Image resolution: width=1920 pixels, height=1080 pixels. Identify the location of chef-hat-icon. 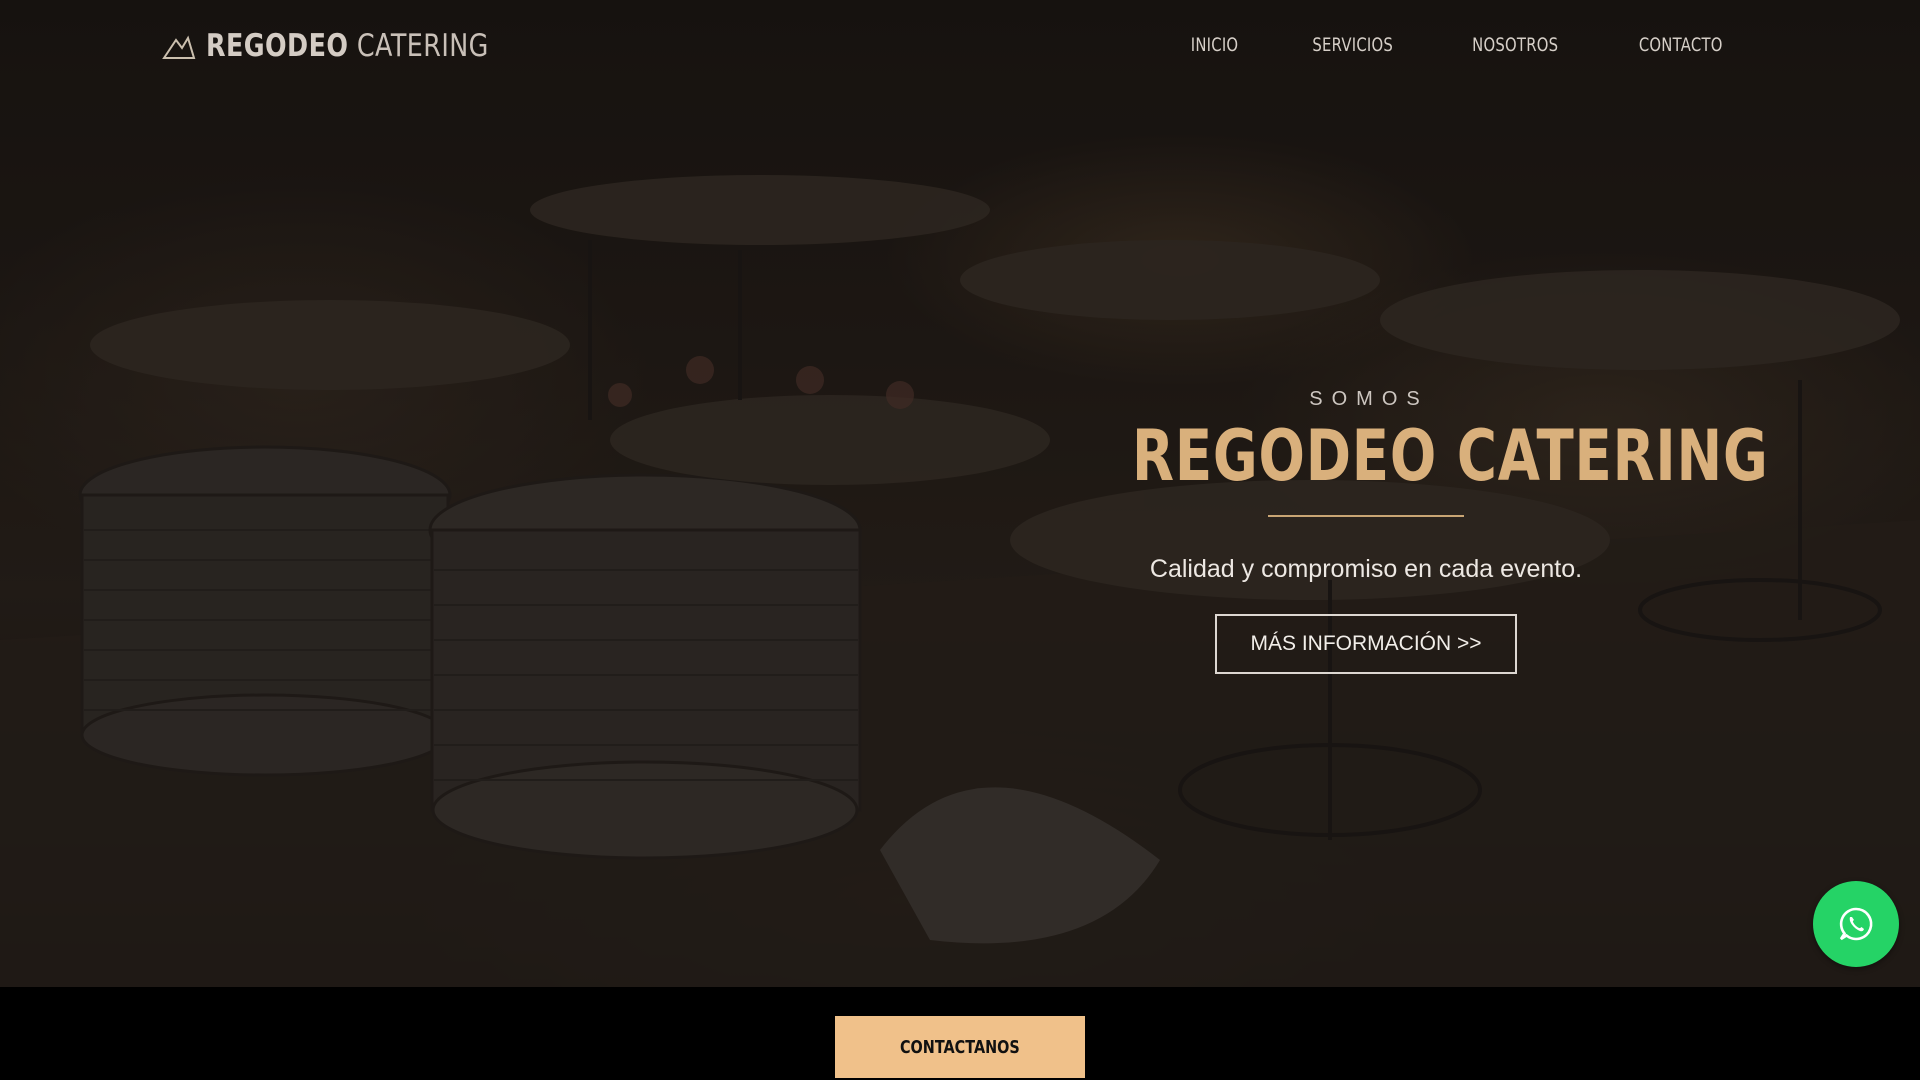
(179, 47).